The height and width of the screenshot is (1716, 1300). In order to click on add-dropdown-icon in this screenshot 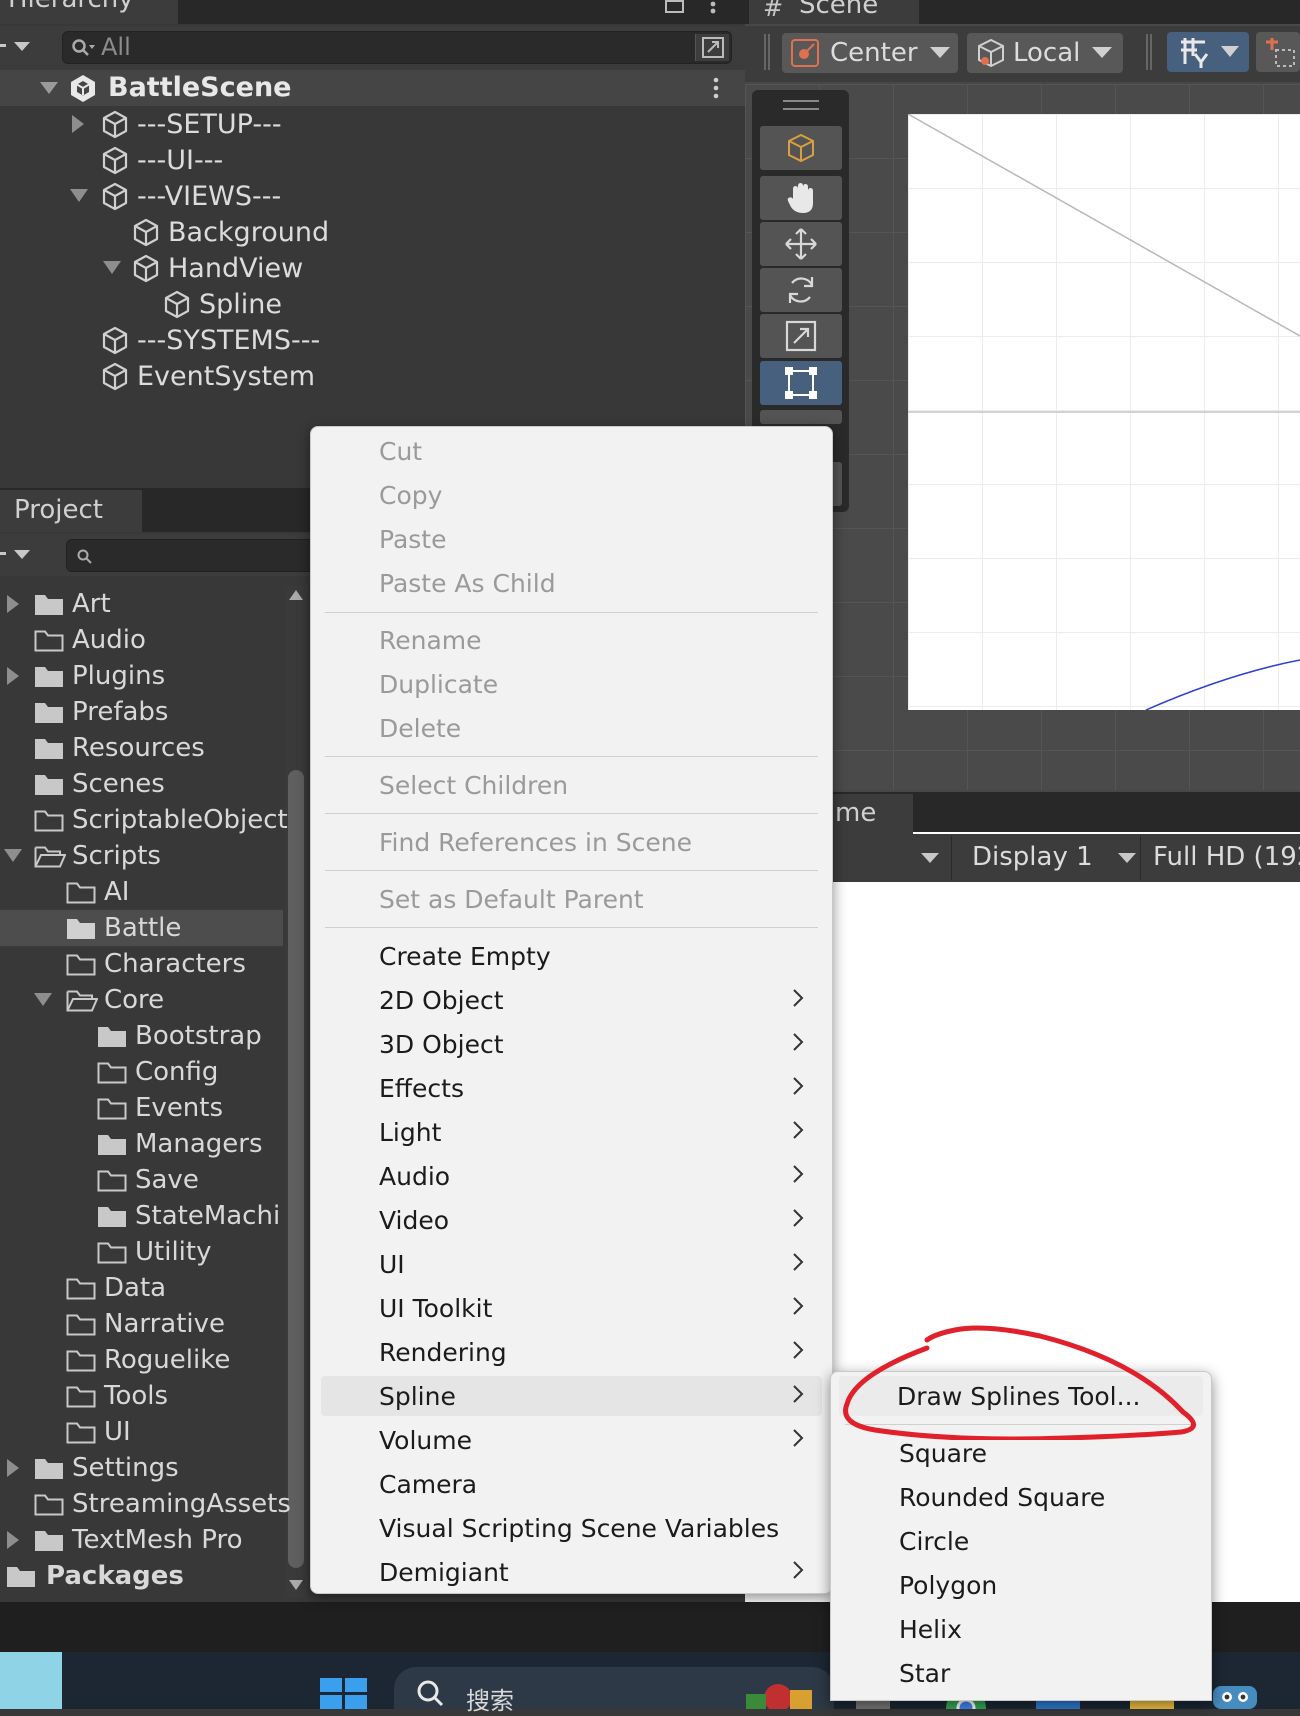, I will do `click(17, 46)`.